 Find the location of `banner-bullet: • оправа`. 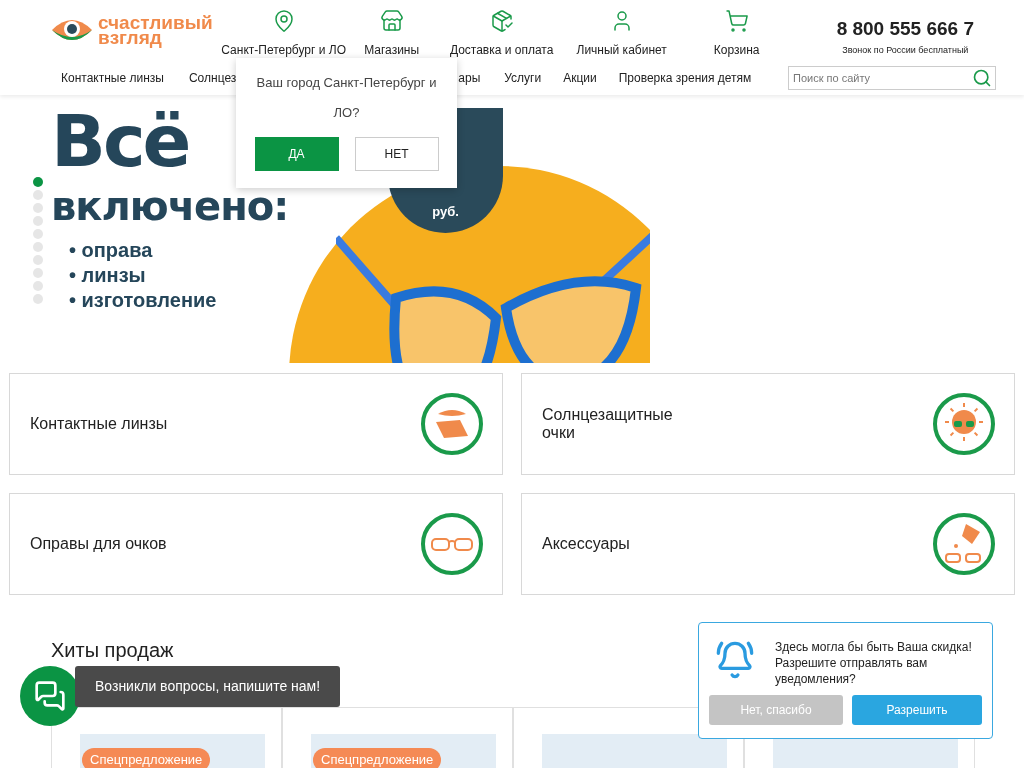

banner-bullet: • оправа is located at coordinates (111, 250).